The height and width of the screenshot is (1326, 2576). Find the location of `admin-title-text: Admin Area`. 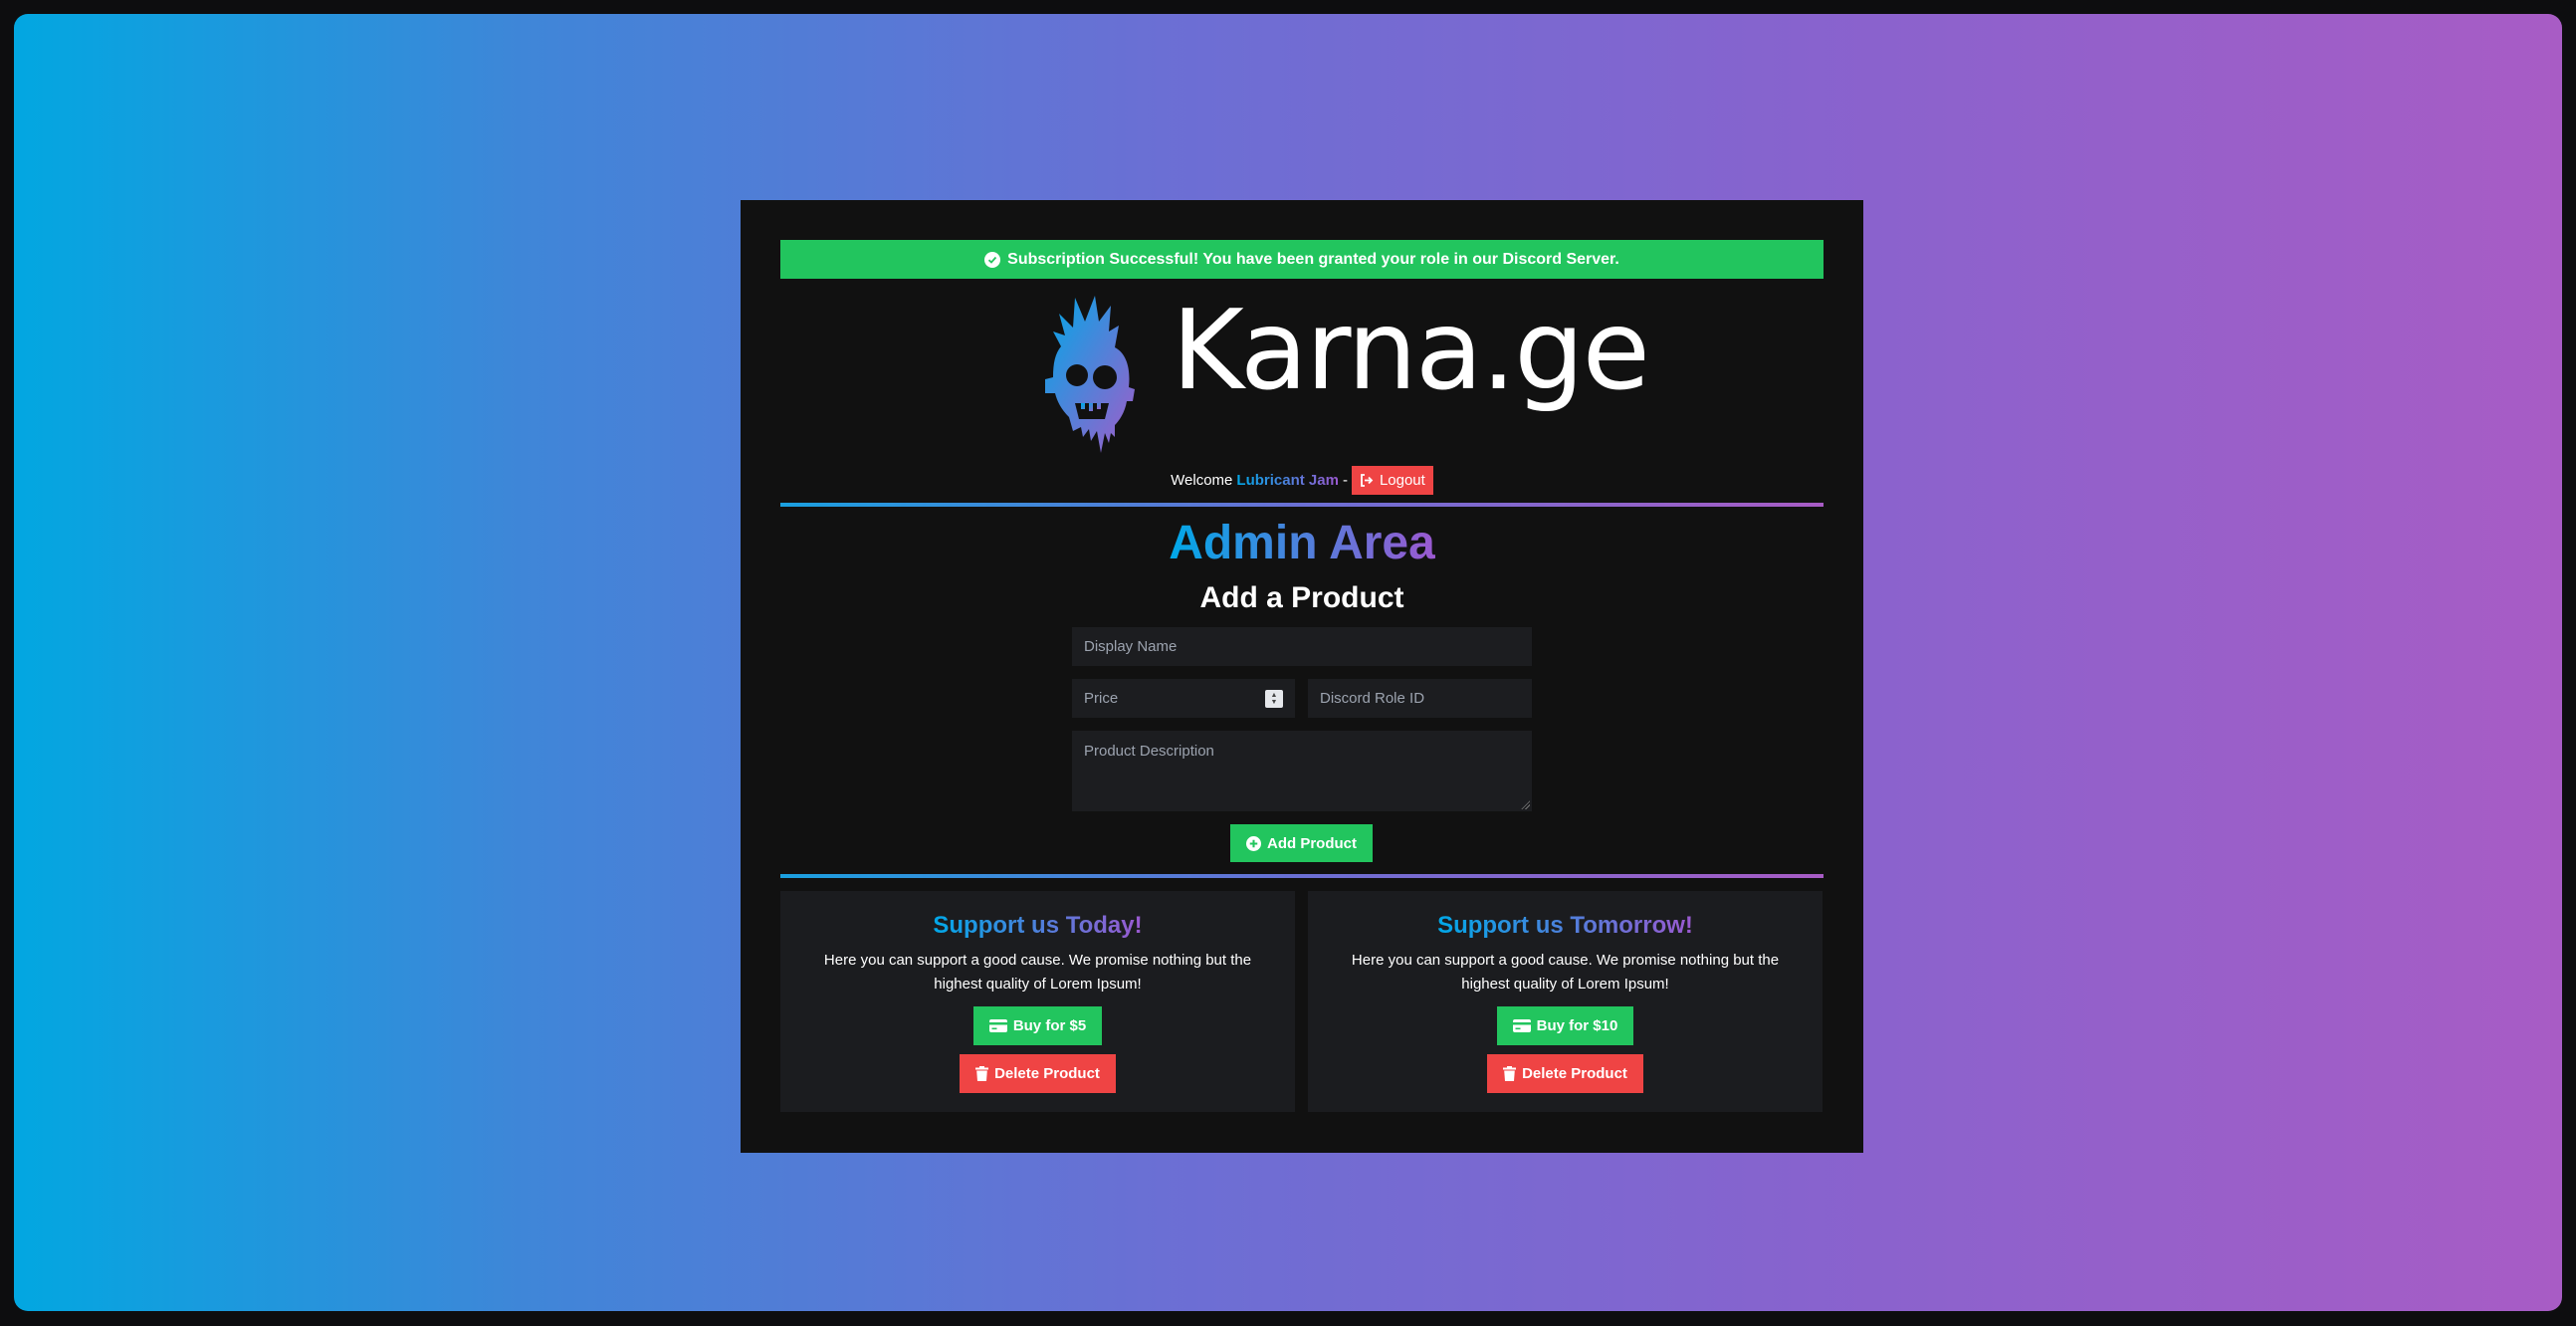

admin-title-text: Admin Area is located at coordinates (1302, 543).